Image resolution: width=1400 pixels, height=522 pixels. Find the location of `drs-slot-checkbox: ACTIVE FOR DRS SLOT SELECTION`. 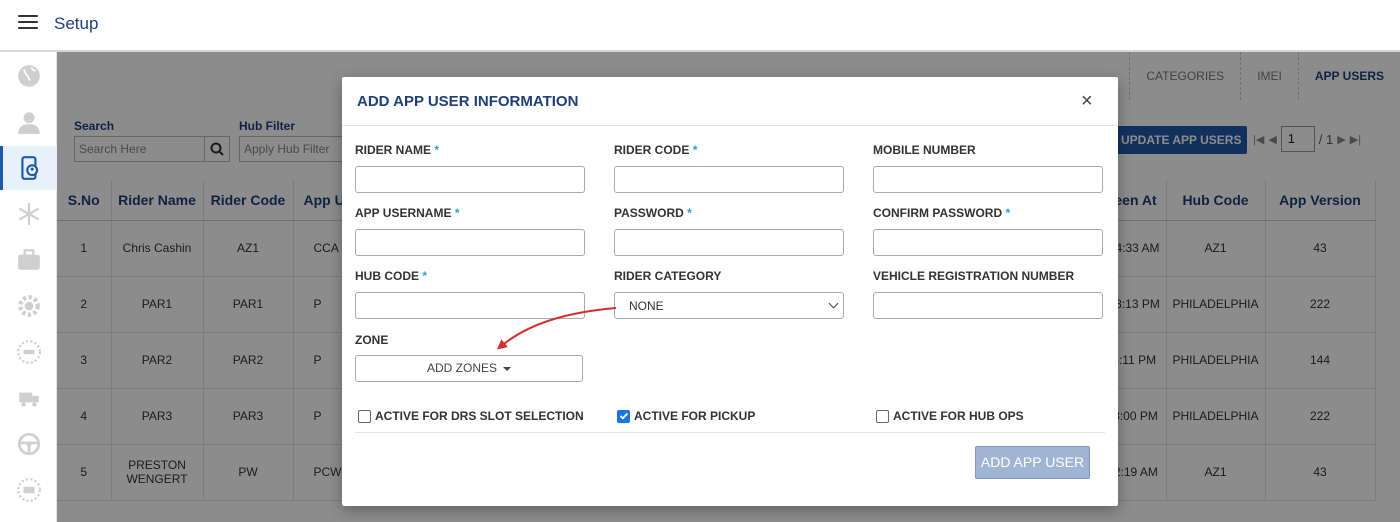

drs-slot-checkbox: ACTIVE FOR DRS SLOT SELECTION is located at coordinates (471, 416).